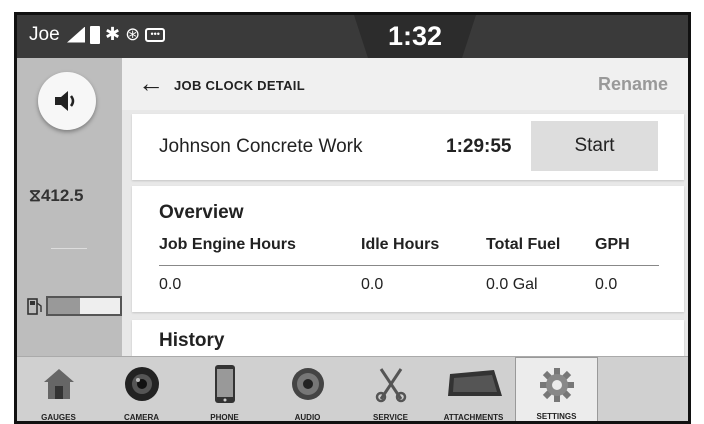 This screenshot has height=424, width=704. Describe the element at coordinates (64, 306) in the screenshot. I see `fuel-level-fill` at that location.